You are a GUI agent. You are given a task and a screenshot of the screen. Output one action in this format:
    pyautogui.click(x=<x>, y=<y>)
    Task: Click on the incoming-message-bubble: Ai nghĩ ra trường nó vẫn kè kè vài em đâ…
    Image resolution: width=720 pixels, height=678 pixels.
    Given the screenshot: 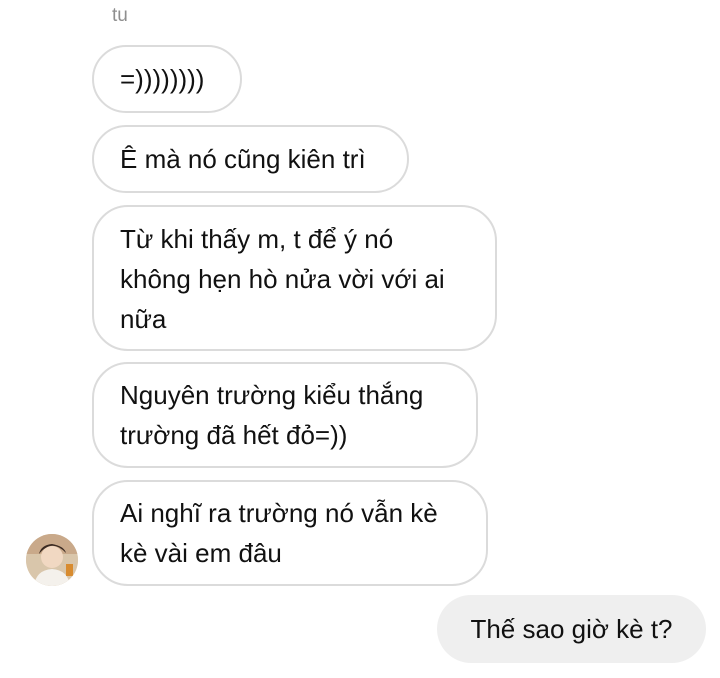 What is the action you would take?
    pyautogui.click(x=290, y=533)
    